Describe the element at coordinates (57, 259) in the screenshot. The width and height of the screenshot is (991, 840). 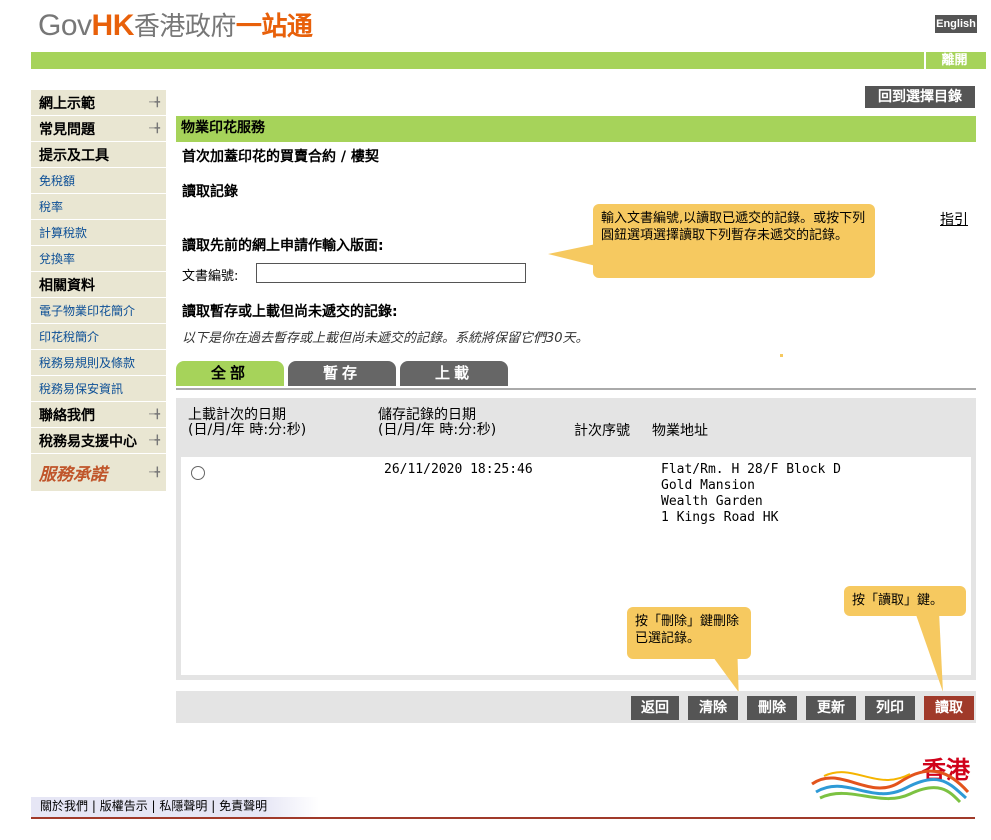
I see `sidebar-item-label: 兌換率` at that location.